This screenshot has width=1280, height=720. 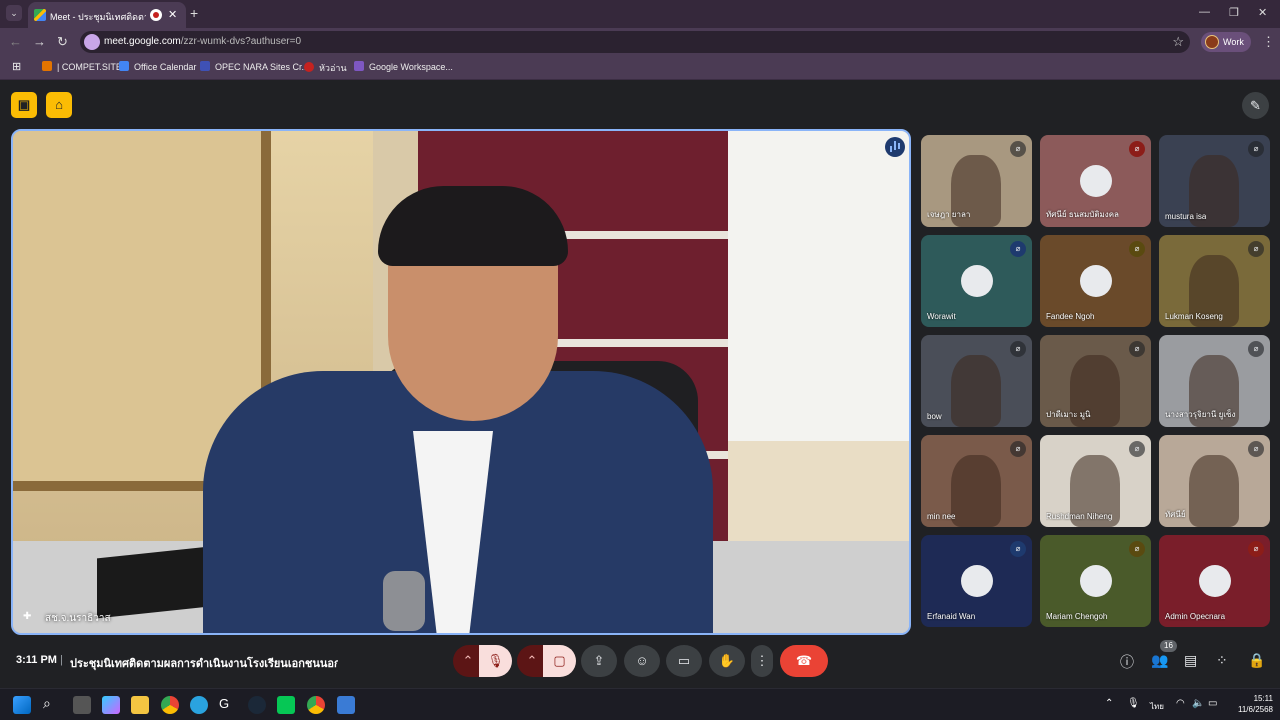 I want to click on notepad-icon, so click(x=346, y=705).